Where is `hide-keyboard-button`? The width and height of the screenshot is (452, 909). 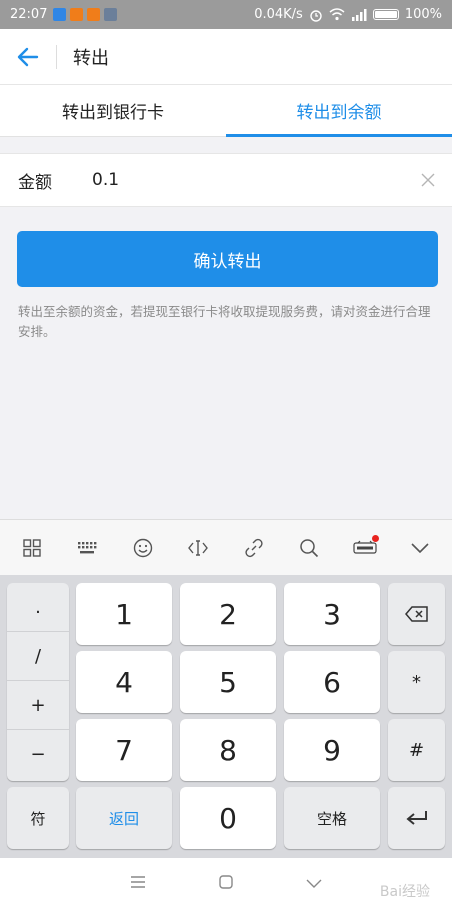
hide-keyboard-button is located at coordinates (420, 548).